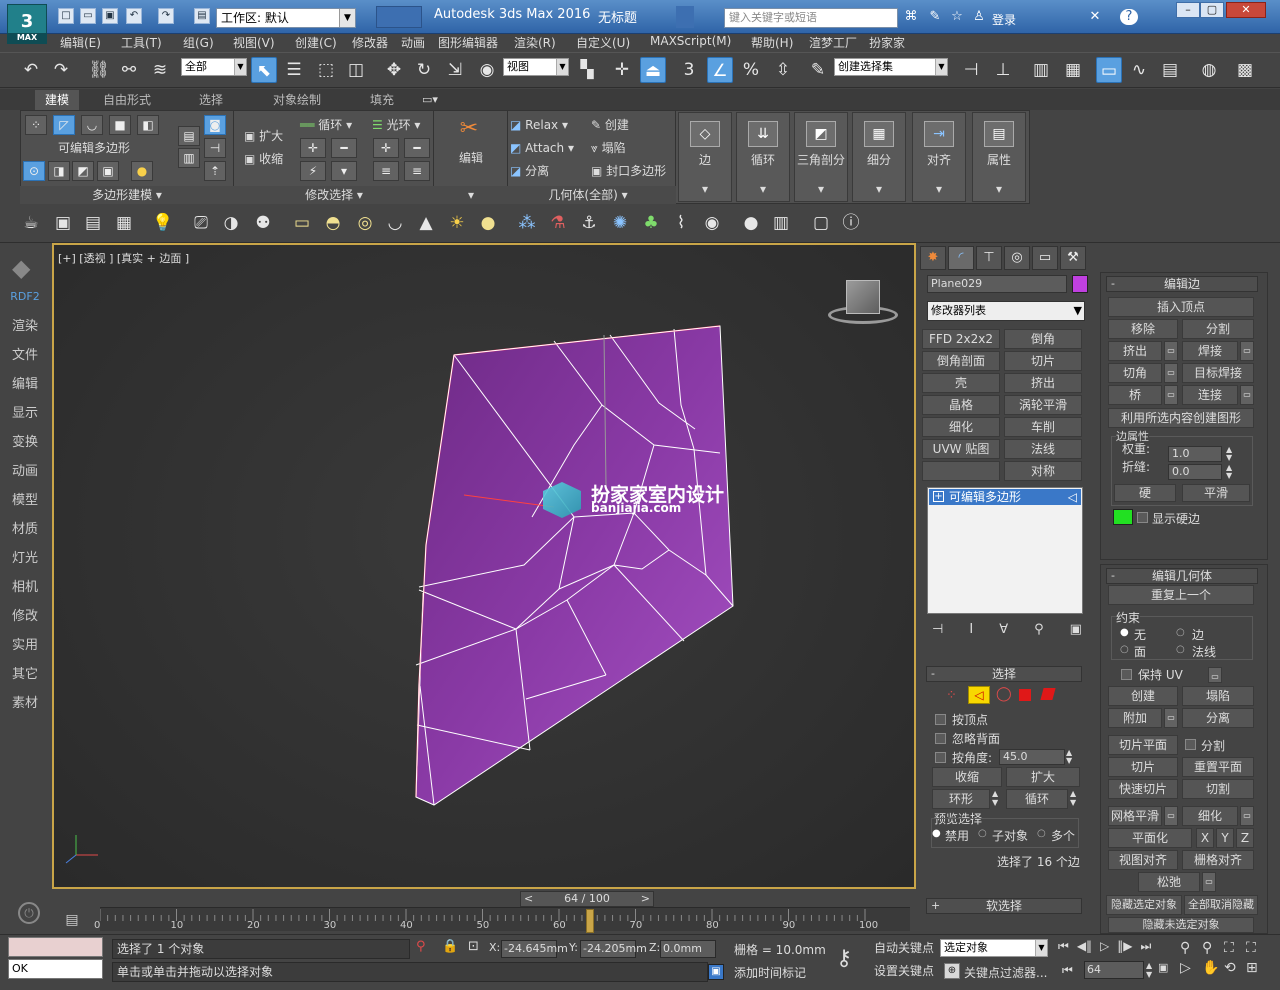 The image size is (1280, 990). What do you see at coordinates (622, 70) in the screenshot?
I see `select-manipulate-icon: ✛` at bounding box center [622, 70].